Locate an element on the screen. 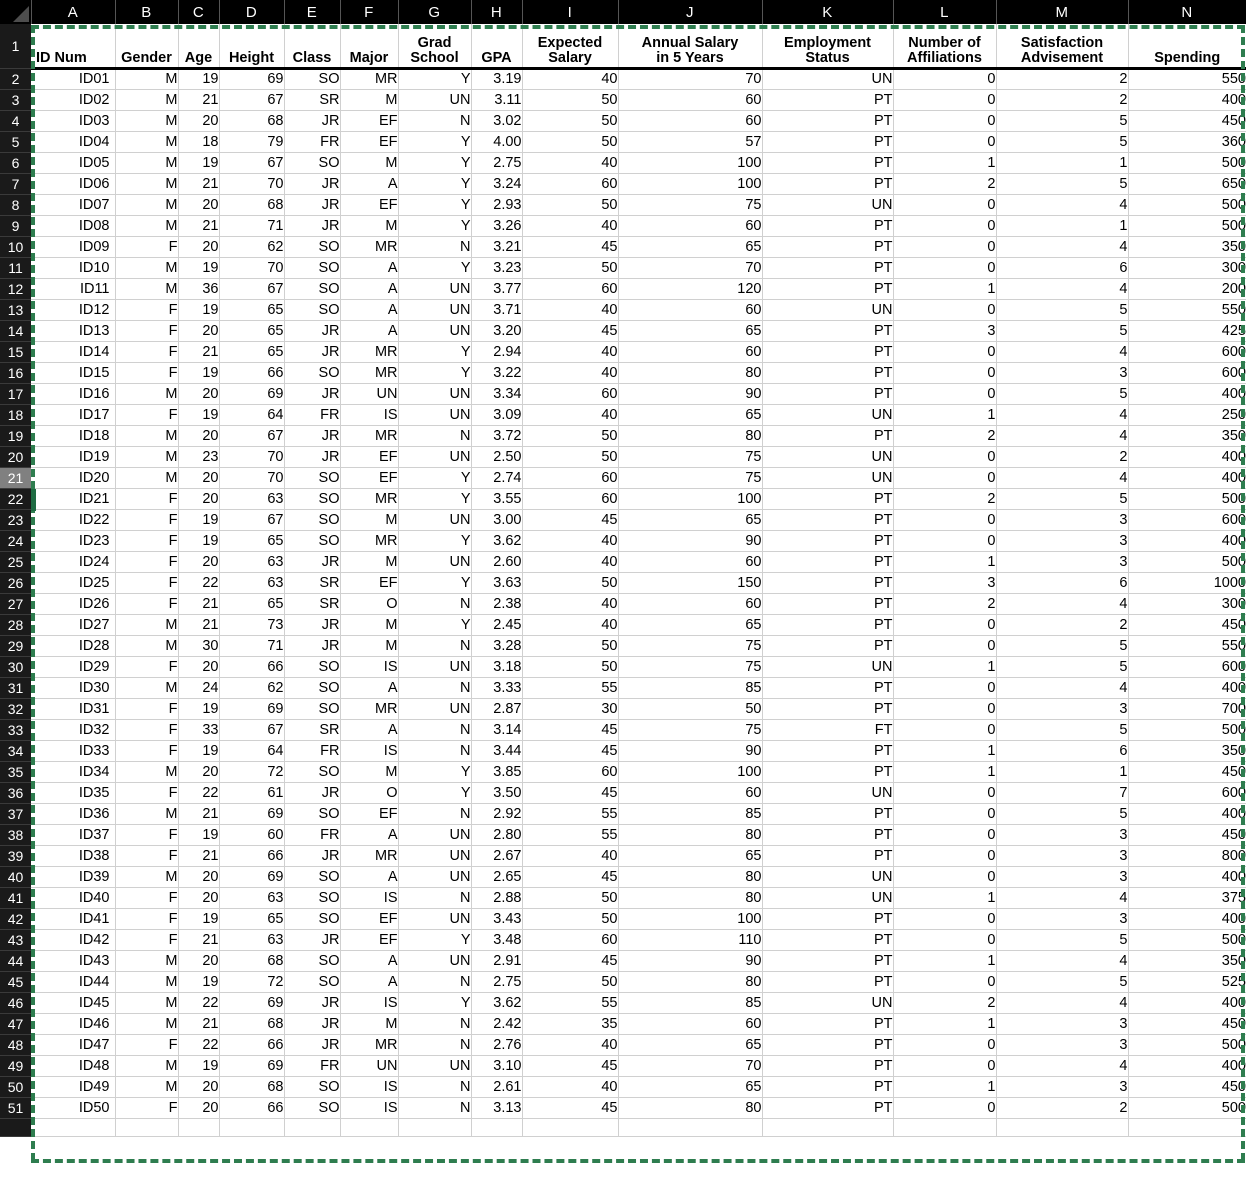 This screenshot has height=1182, width=1246. table-cell: 2.61 is located at coordinates (497, 1087).